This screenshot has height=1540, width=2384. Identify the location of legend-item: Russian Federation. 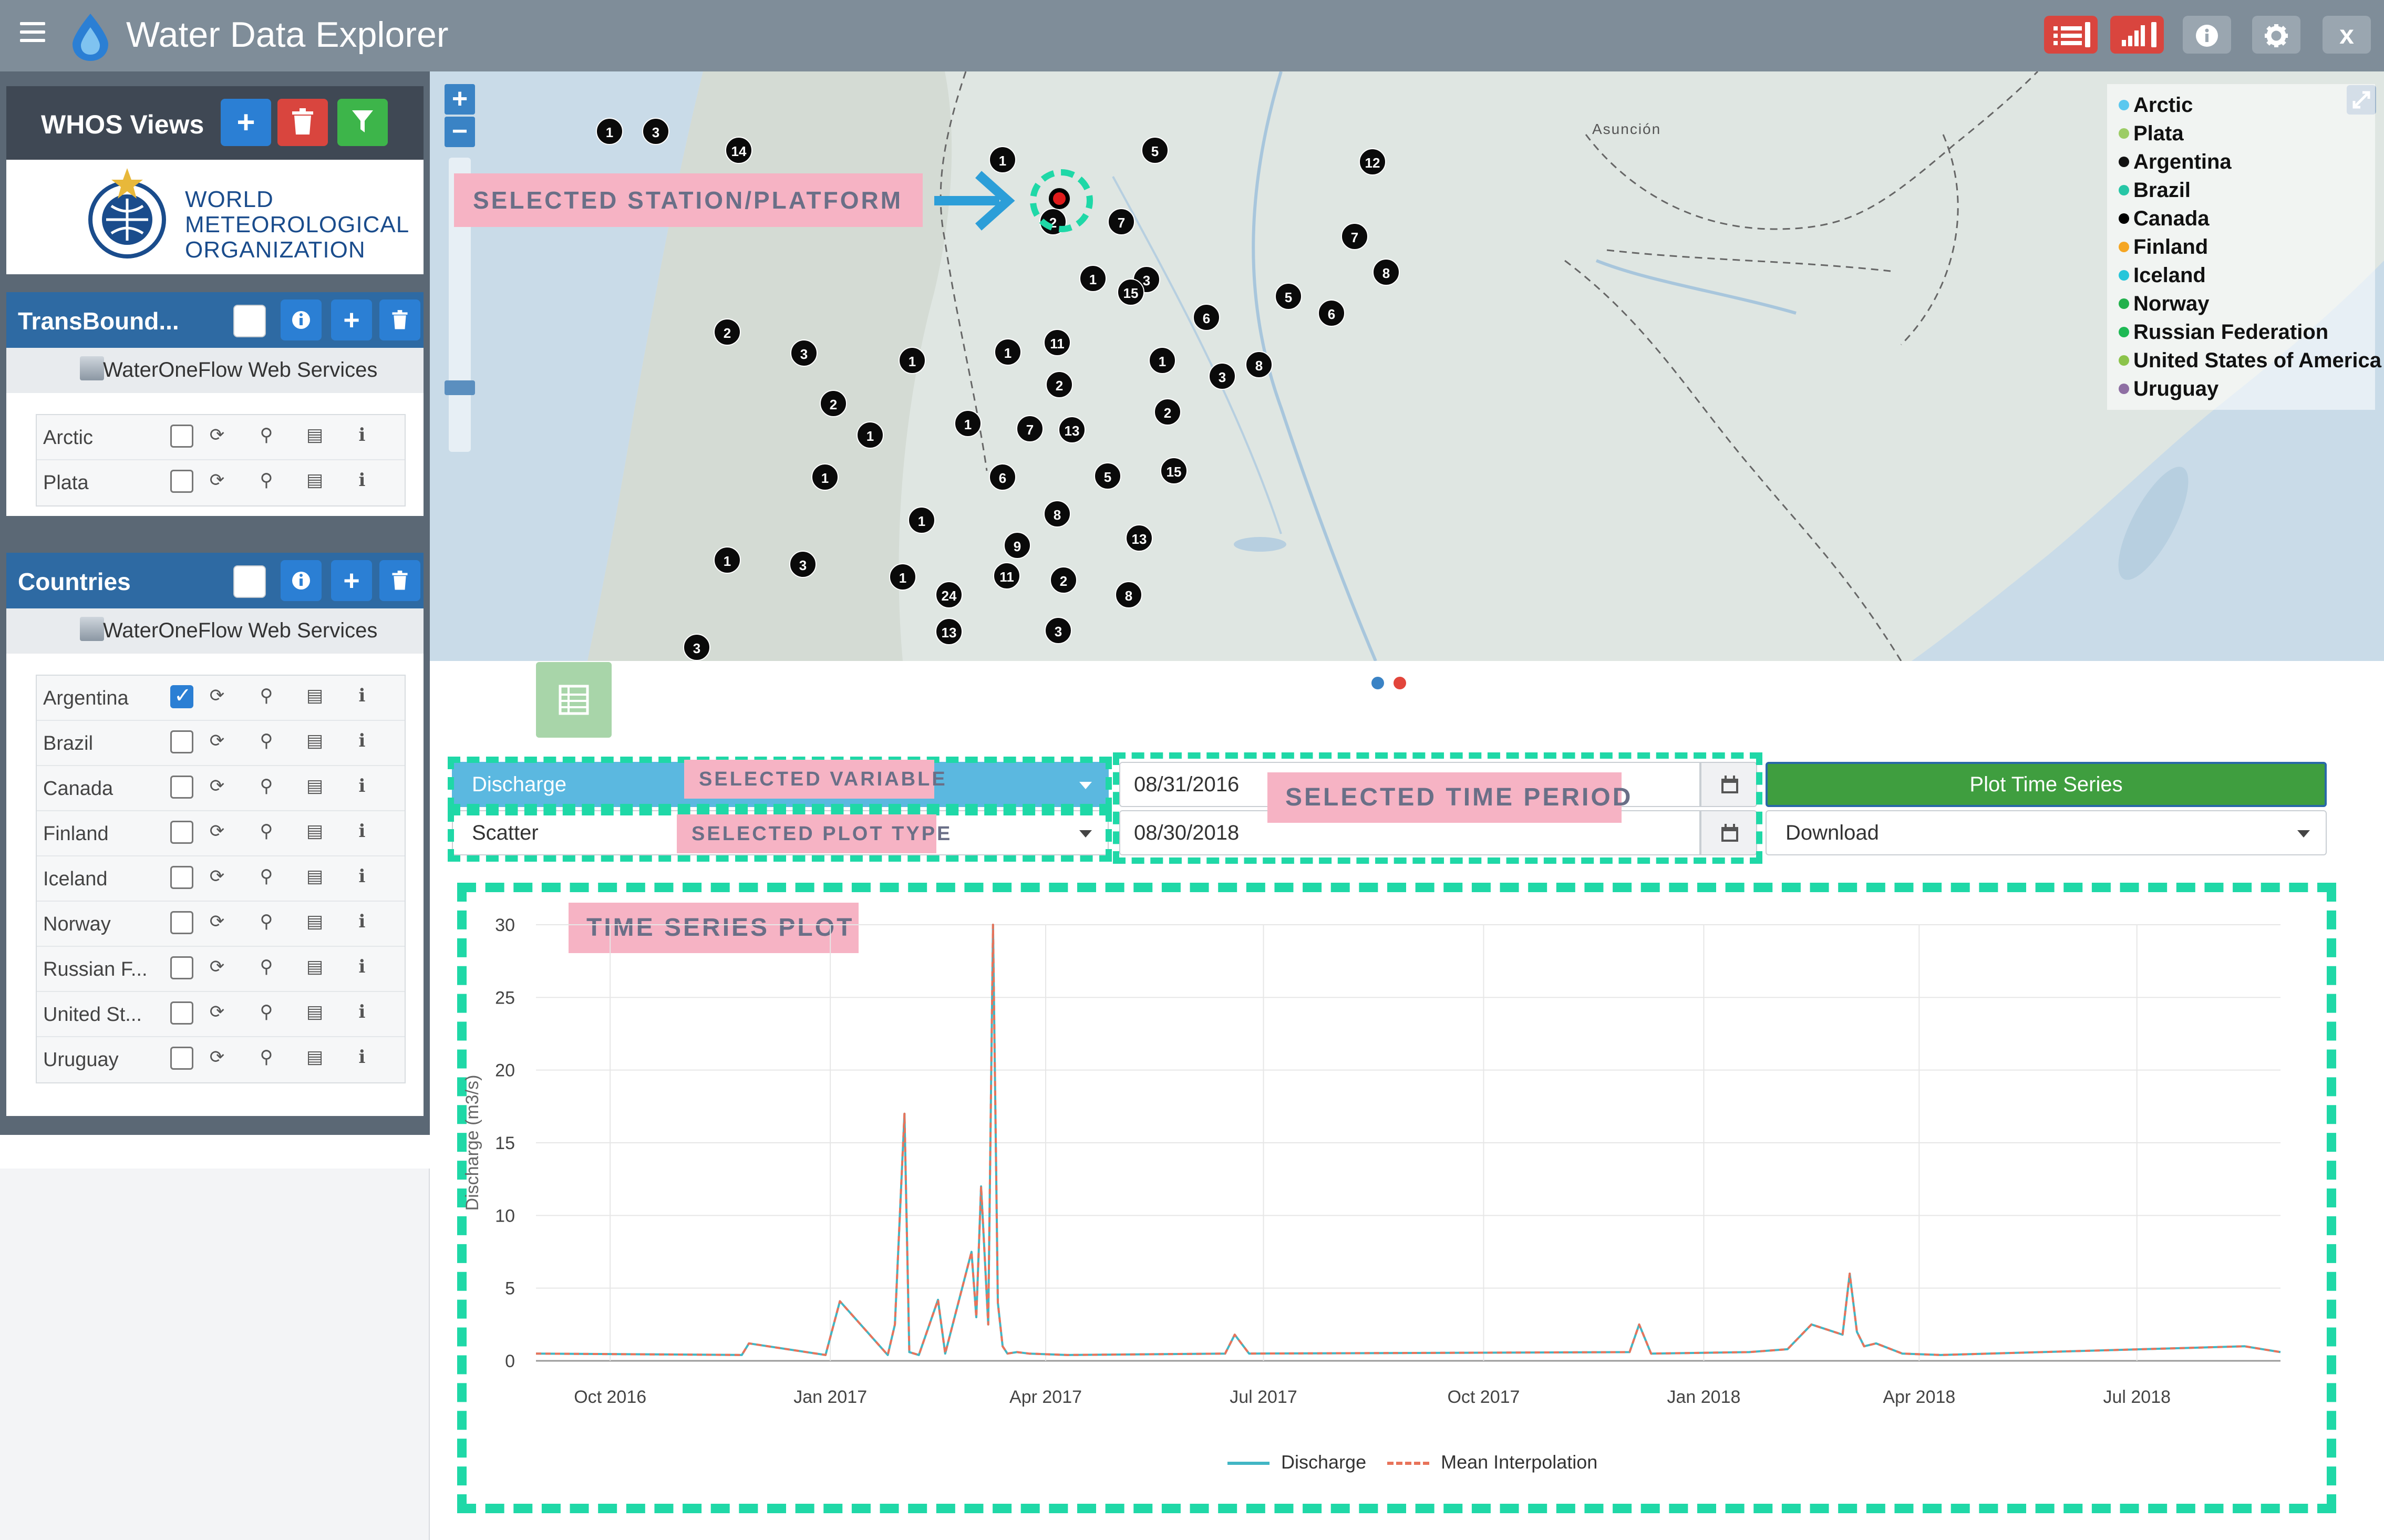
(2241, 329).